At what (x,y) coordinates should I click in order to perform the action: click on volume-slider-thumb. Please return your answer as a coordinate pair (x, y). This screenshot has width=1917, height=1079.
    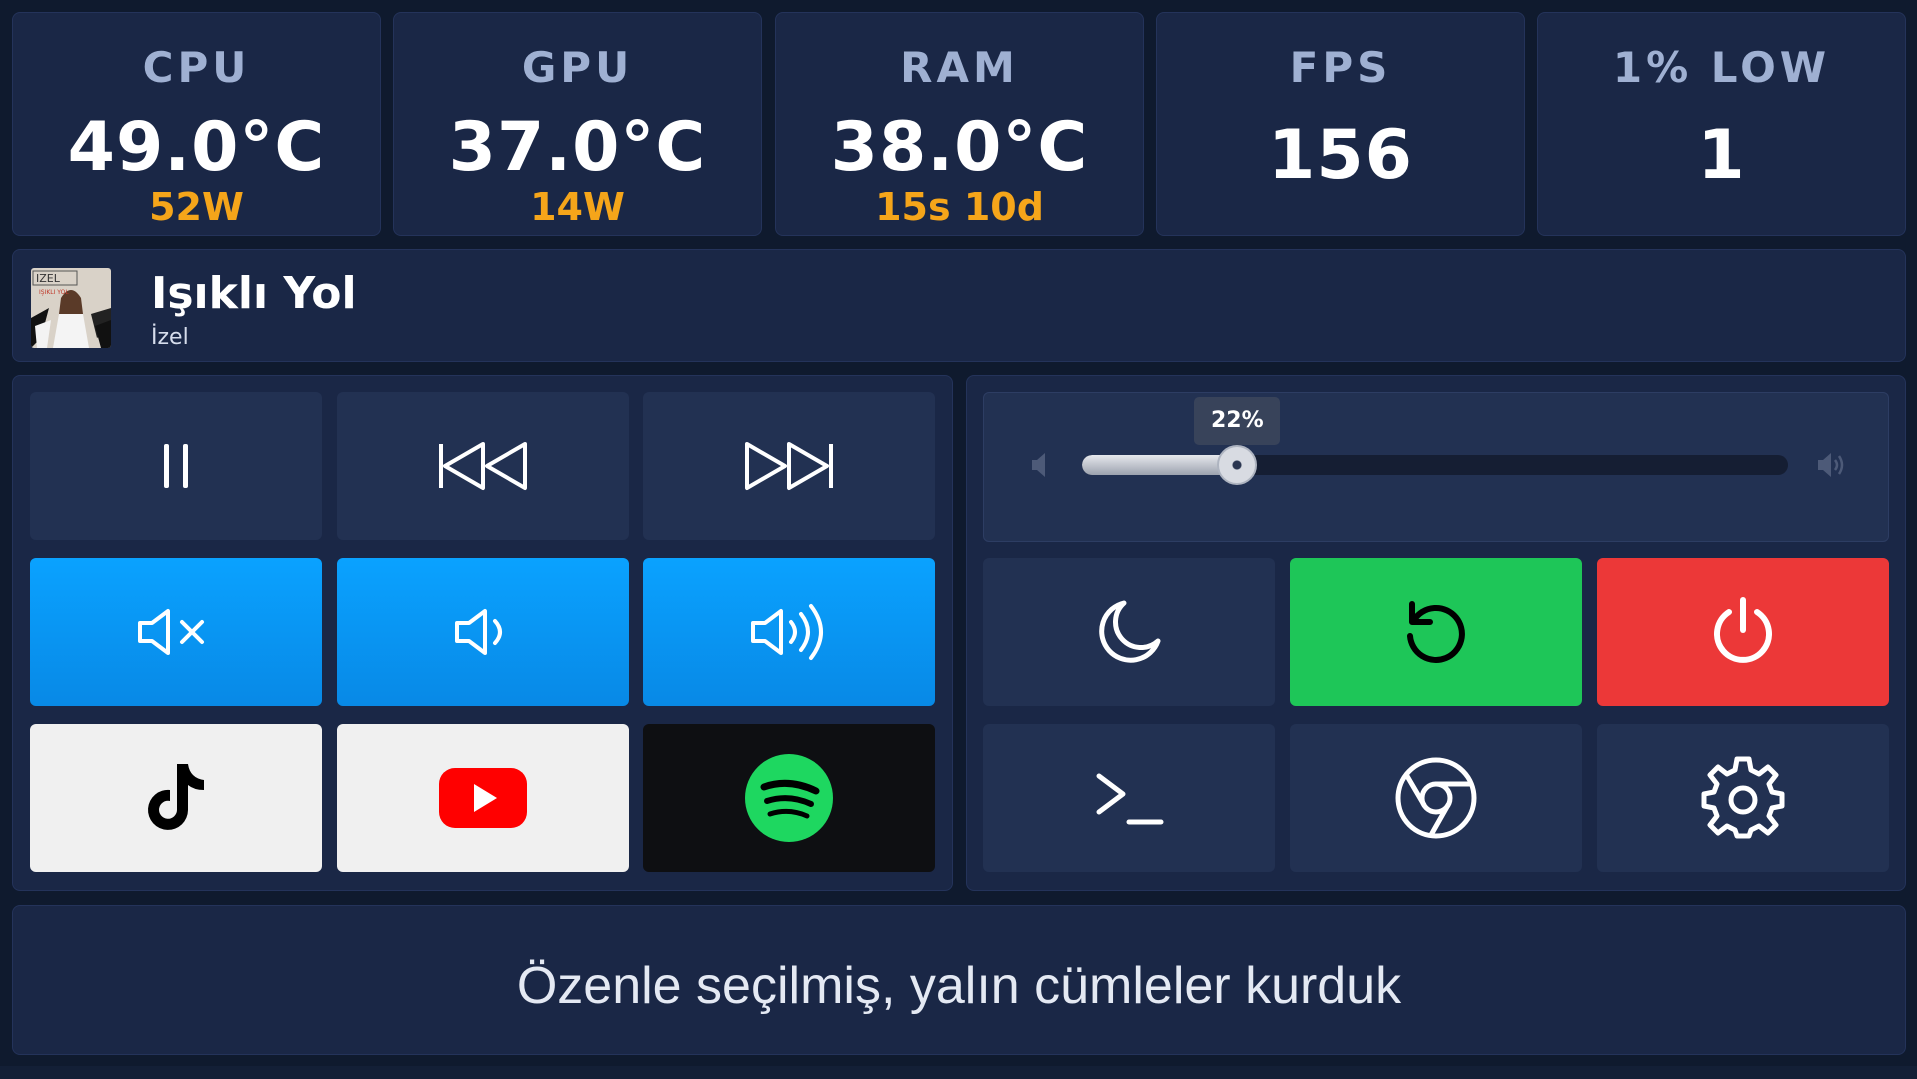
    Looking at the image, I should click on (1237, 465).